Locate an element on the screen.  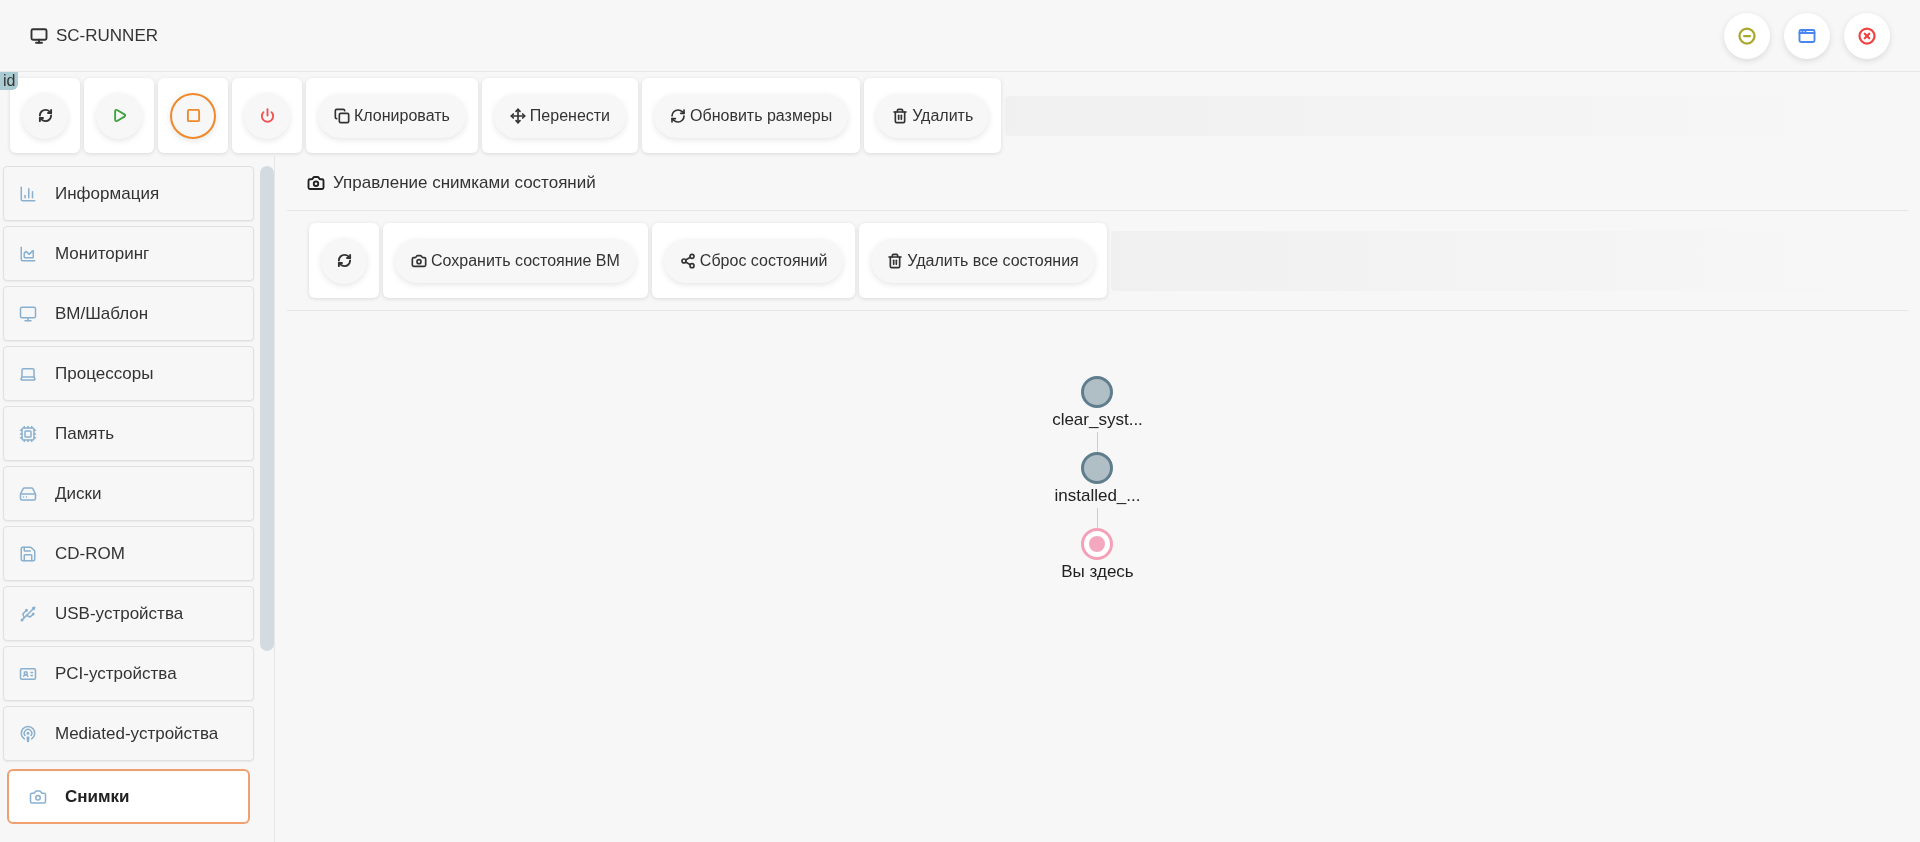
bar-chart-icon is located at coordinates (28, 193).